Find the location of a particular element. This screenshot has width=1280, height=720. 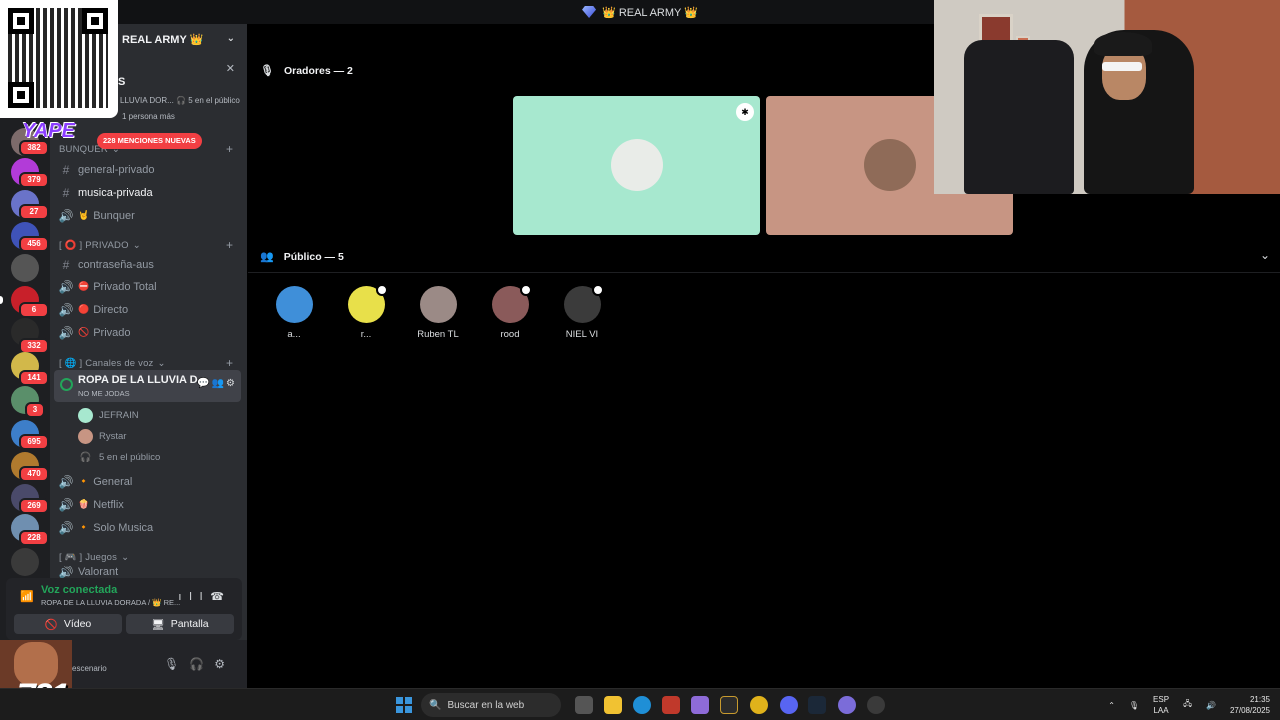

warcraft-icon is located at coordinates (729, 705).